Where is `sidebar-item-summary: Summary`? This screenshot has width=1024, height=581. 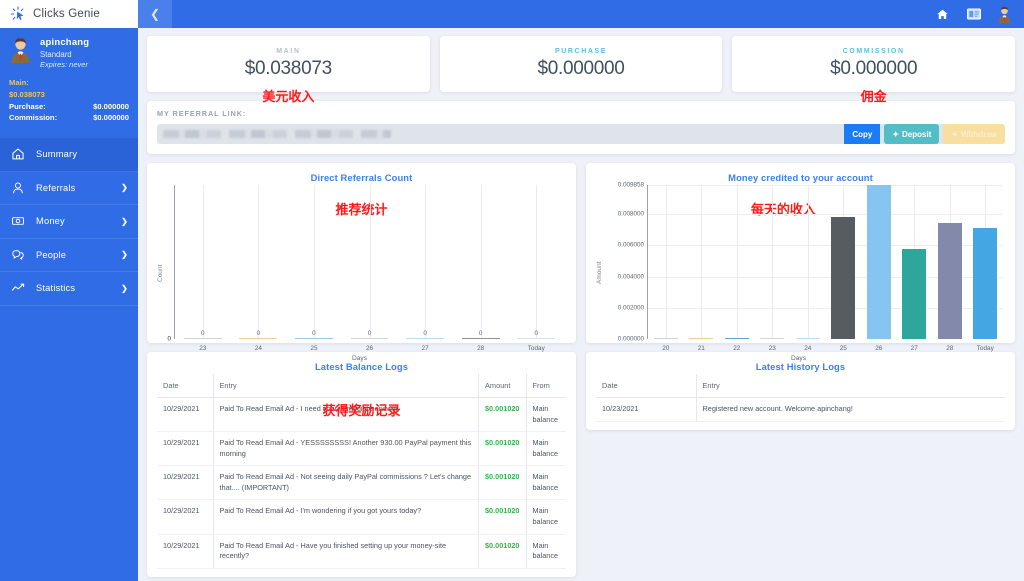
sidebar-item-summary: Summary is located at coordinates (69, 155).